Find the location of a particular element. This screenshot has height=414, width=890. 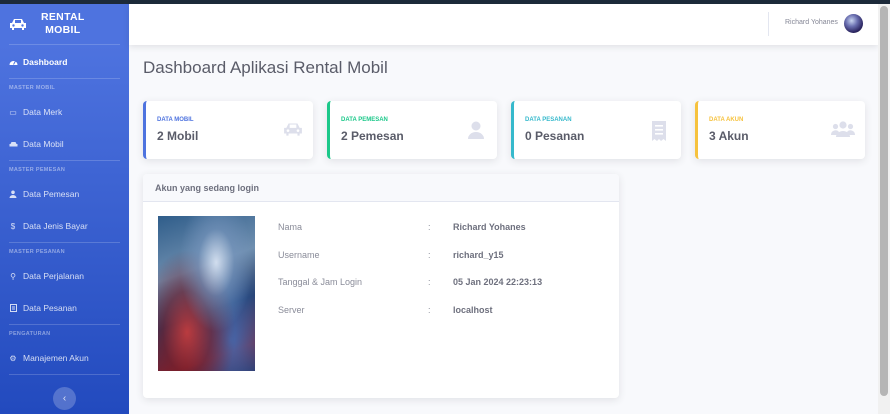

panel-title: Akun yang sedang login is located at coordinates (381, 188).